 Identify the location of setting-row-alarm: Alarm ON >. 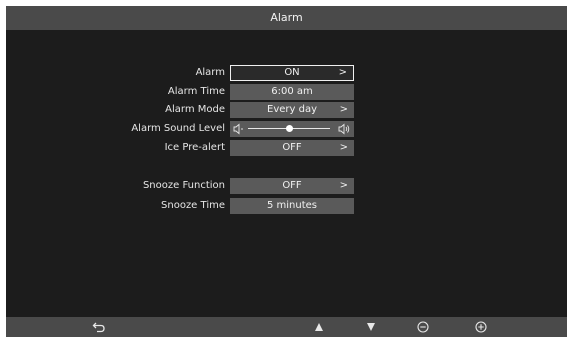
(286, 73).